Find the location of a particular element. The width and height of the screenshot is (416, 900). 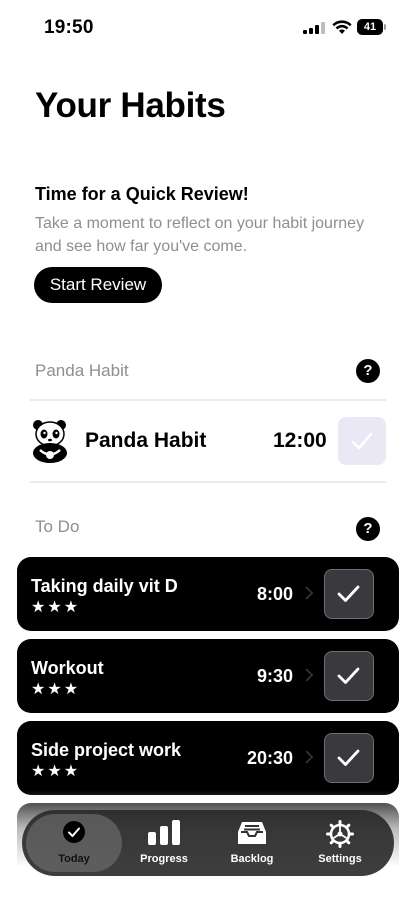

todo-section-header: To Do is located at coordinates (57, 526).